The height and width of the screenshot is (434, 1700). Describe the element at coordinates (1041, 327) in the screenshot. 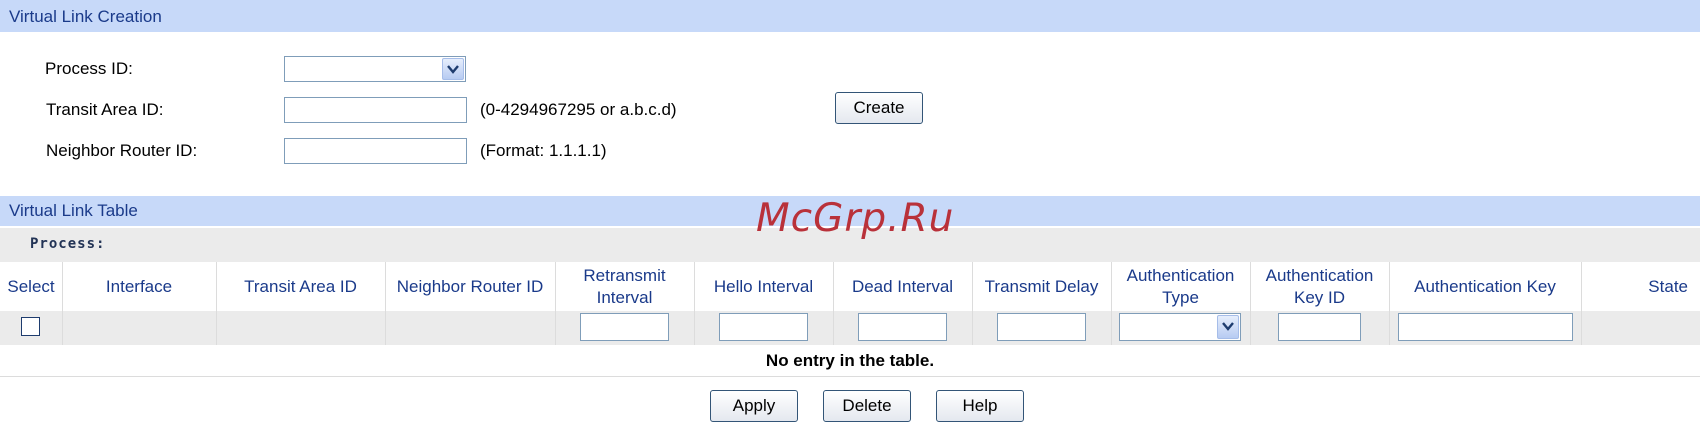

I see `transmit-delay-input` at that location.